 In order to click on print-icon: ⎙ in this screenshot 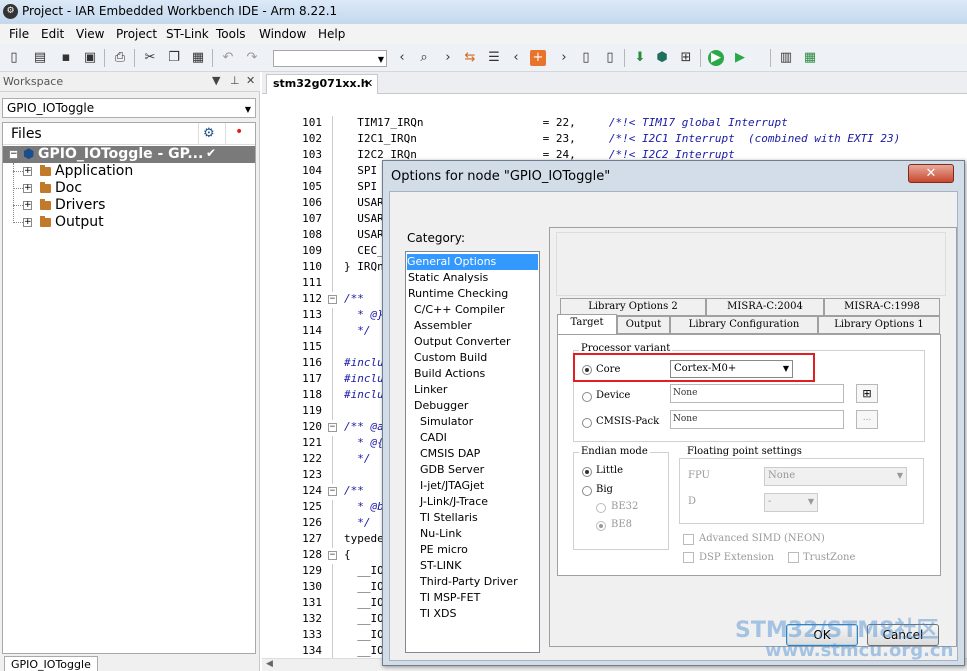, I will do `click(120, 58)`.